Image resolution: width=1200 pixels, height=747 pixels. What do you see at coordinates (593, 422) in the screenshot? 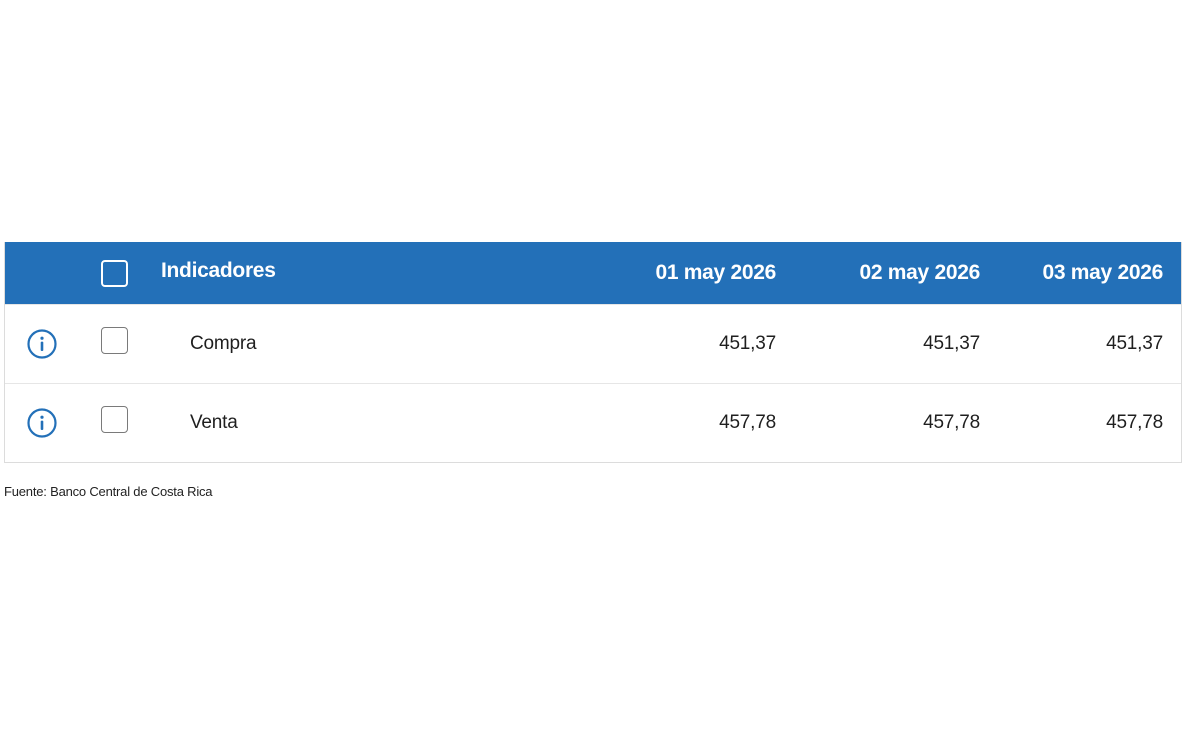
I see `table-row-venta: Venta 457,78 457,78 457,78` at bounding box center [593, 422].